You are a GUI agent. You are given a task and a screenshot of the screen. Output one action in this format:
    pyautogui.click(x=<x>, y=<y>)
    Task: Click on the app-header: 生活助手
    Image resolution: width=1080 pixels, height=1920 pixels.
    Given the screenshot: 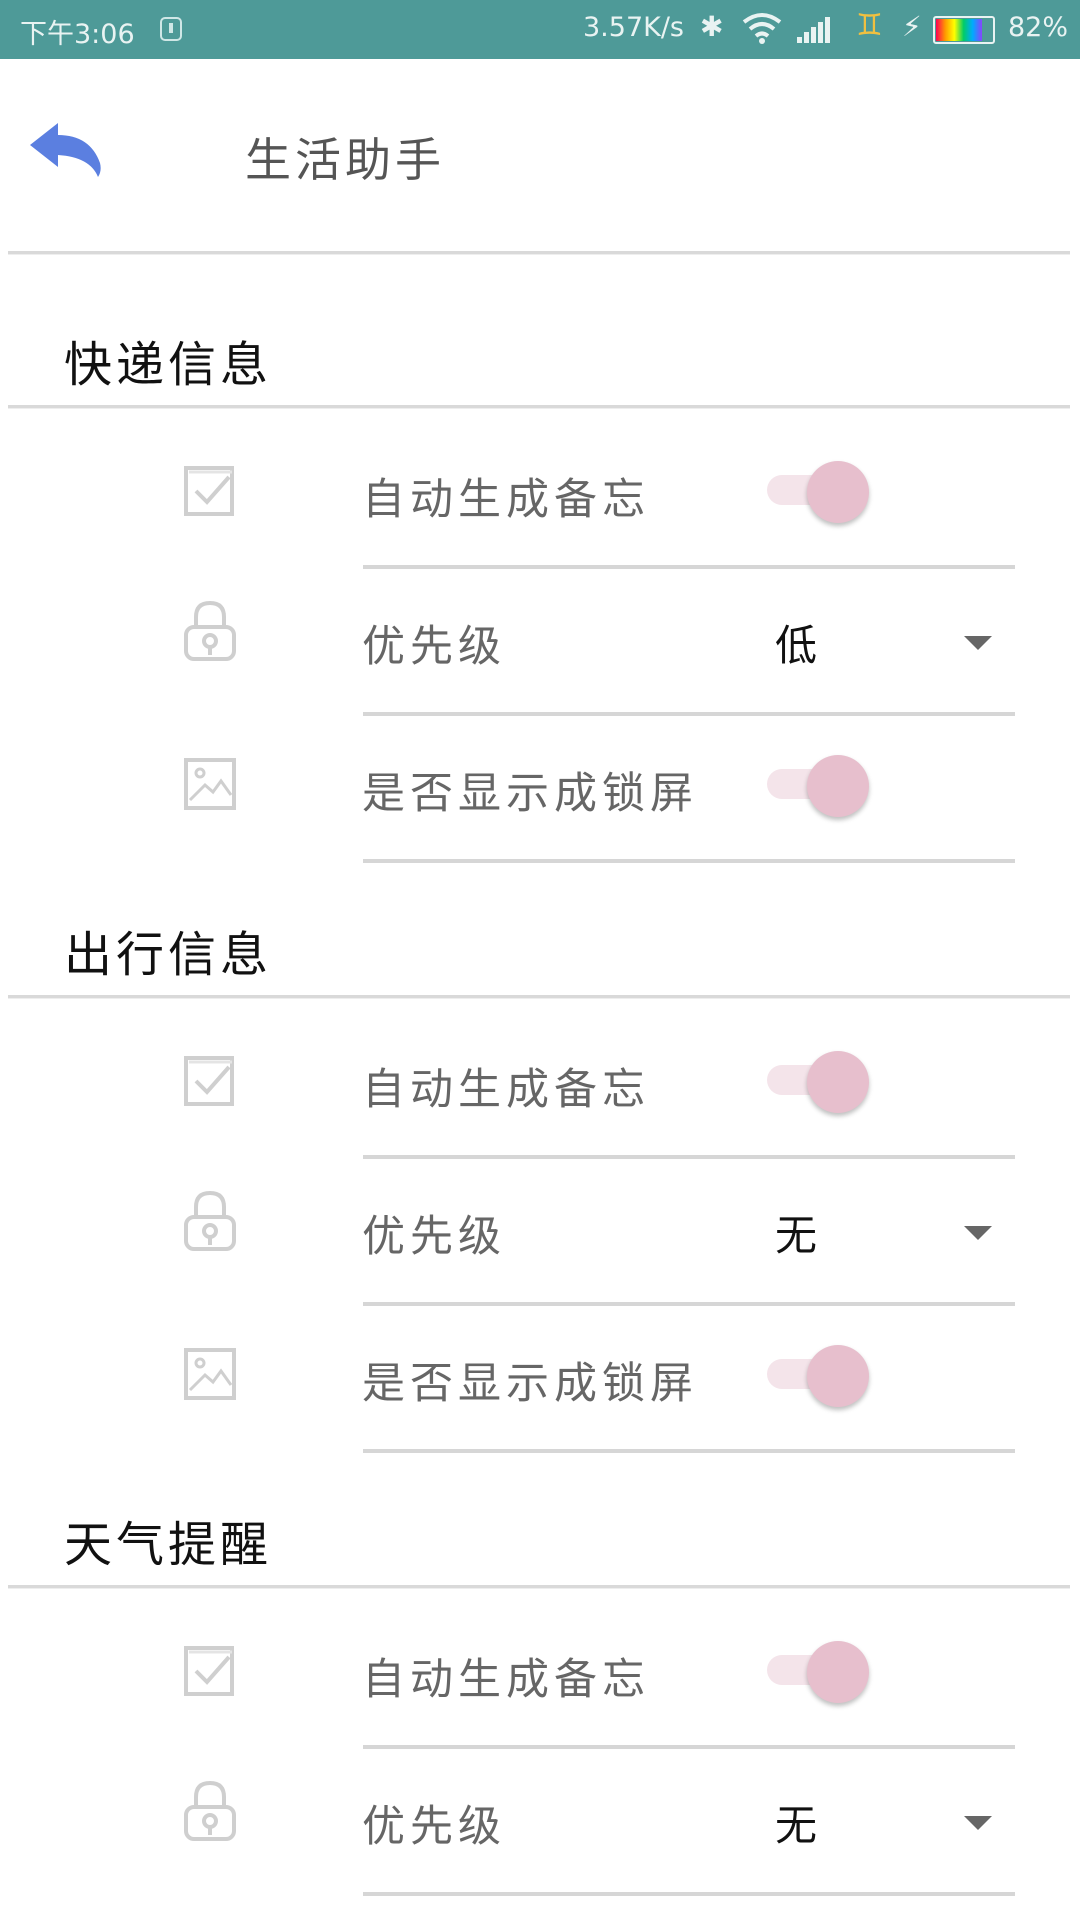 What is the action you would take?
    pyautogui.click(x=540, y=156)
    